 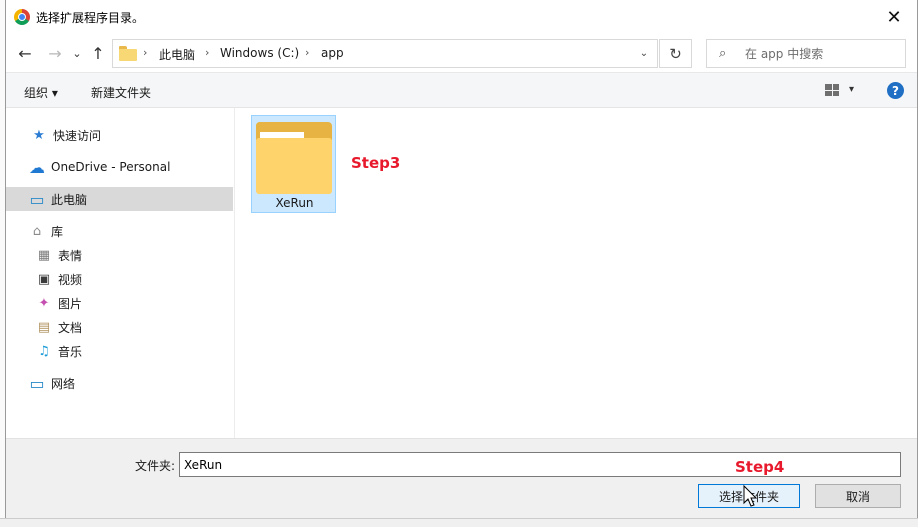 I want to click on sidebar-item-label: 文档, so click(x=70, y=327).